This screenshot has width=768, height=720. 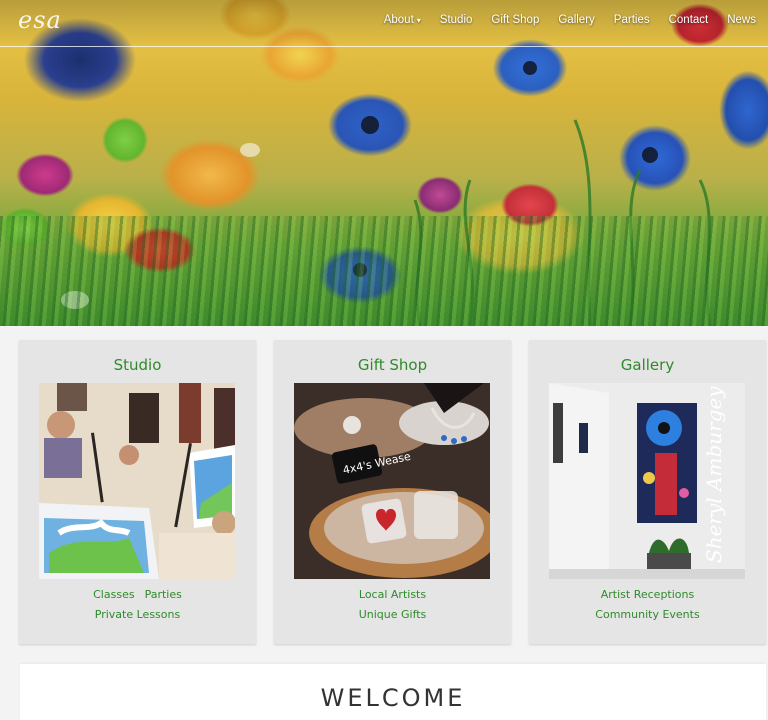 What do you see at coordinates (384, 46) in the screenshot?
I see `nav-divider` at bounding box center [384, 46].